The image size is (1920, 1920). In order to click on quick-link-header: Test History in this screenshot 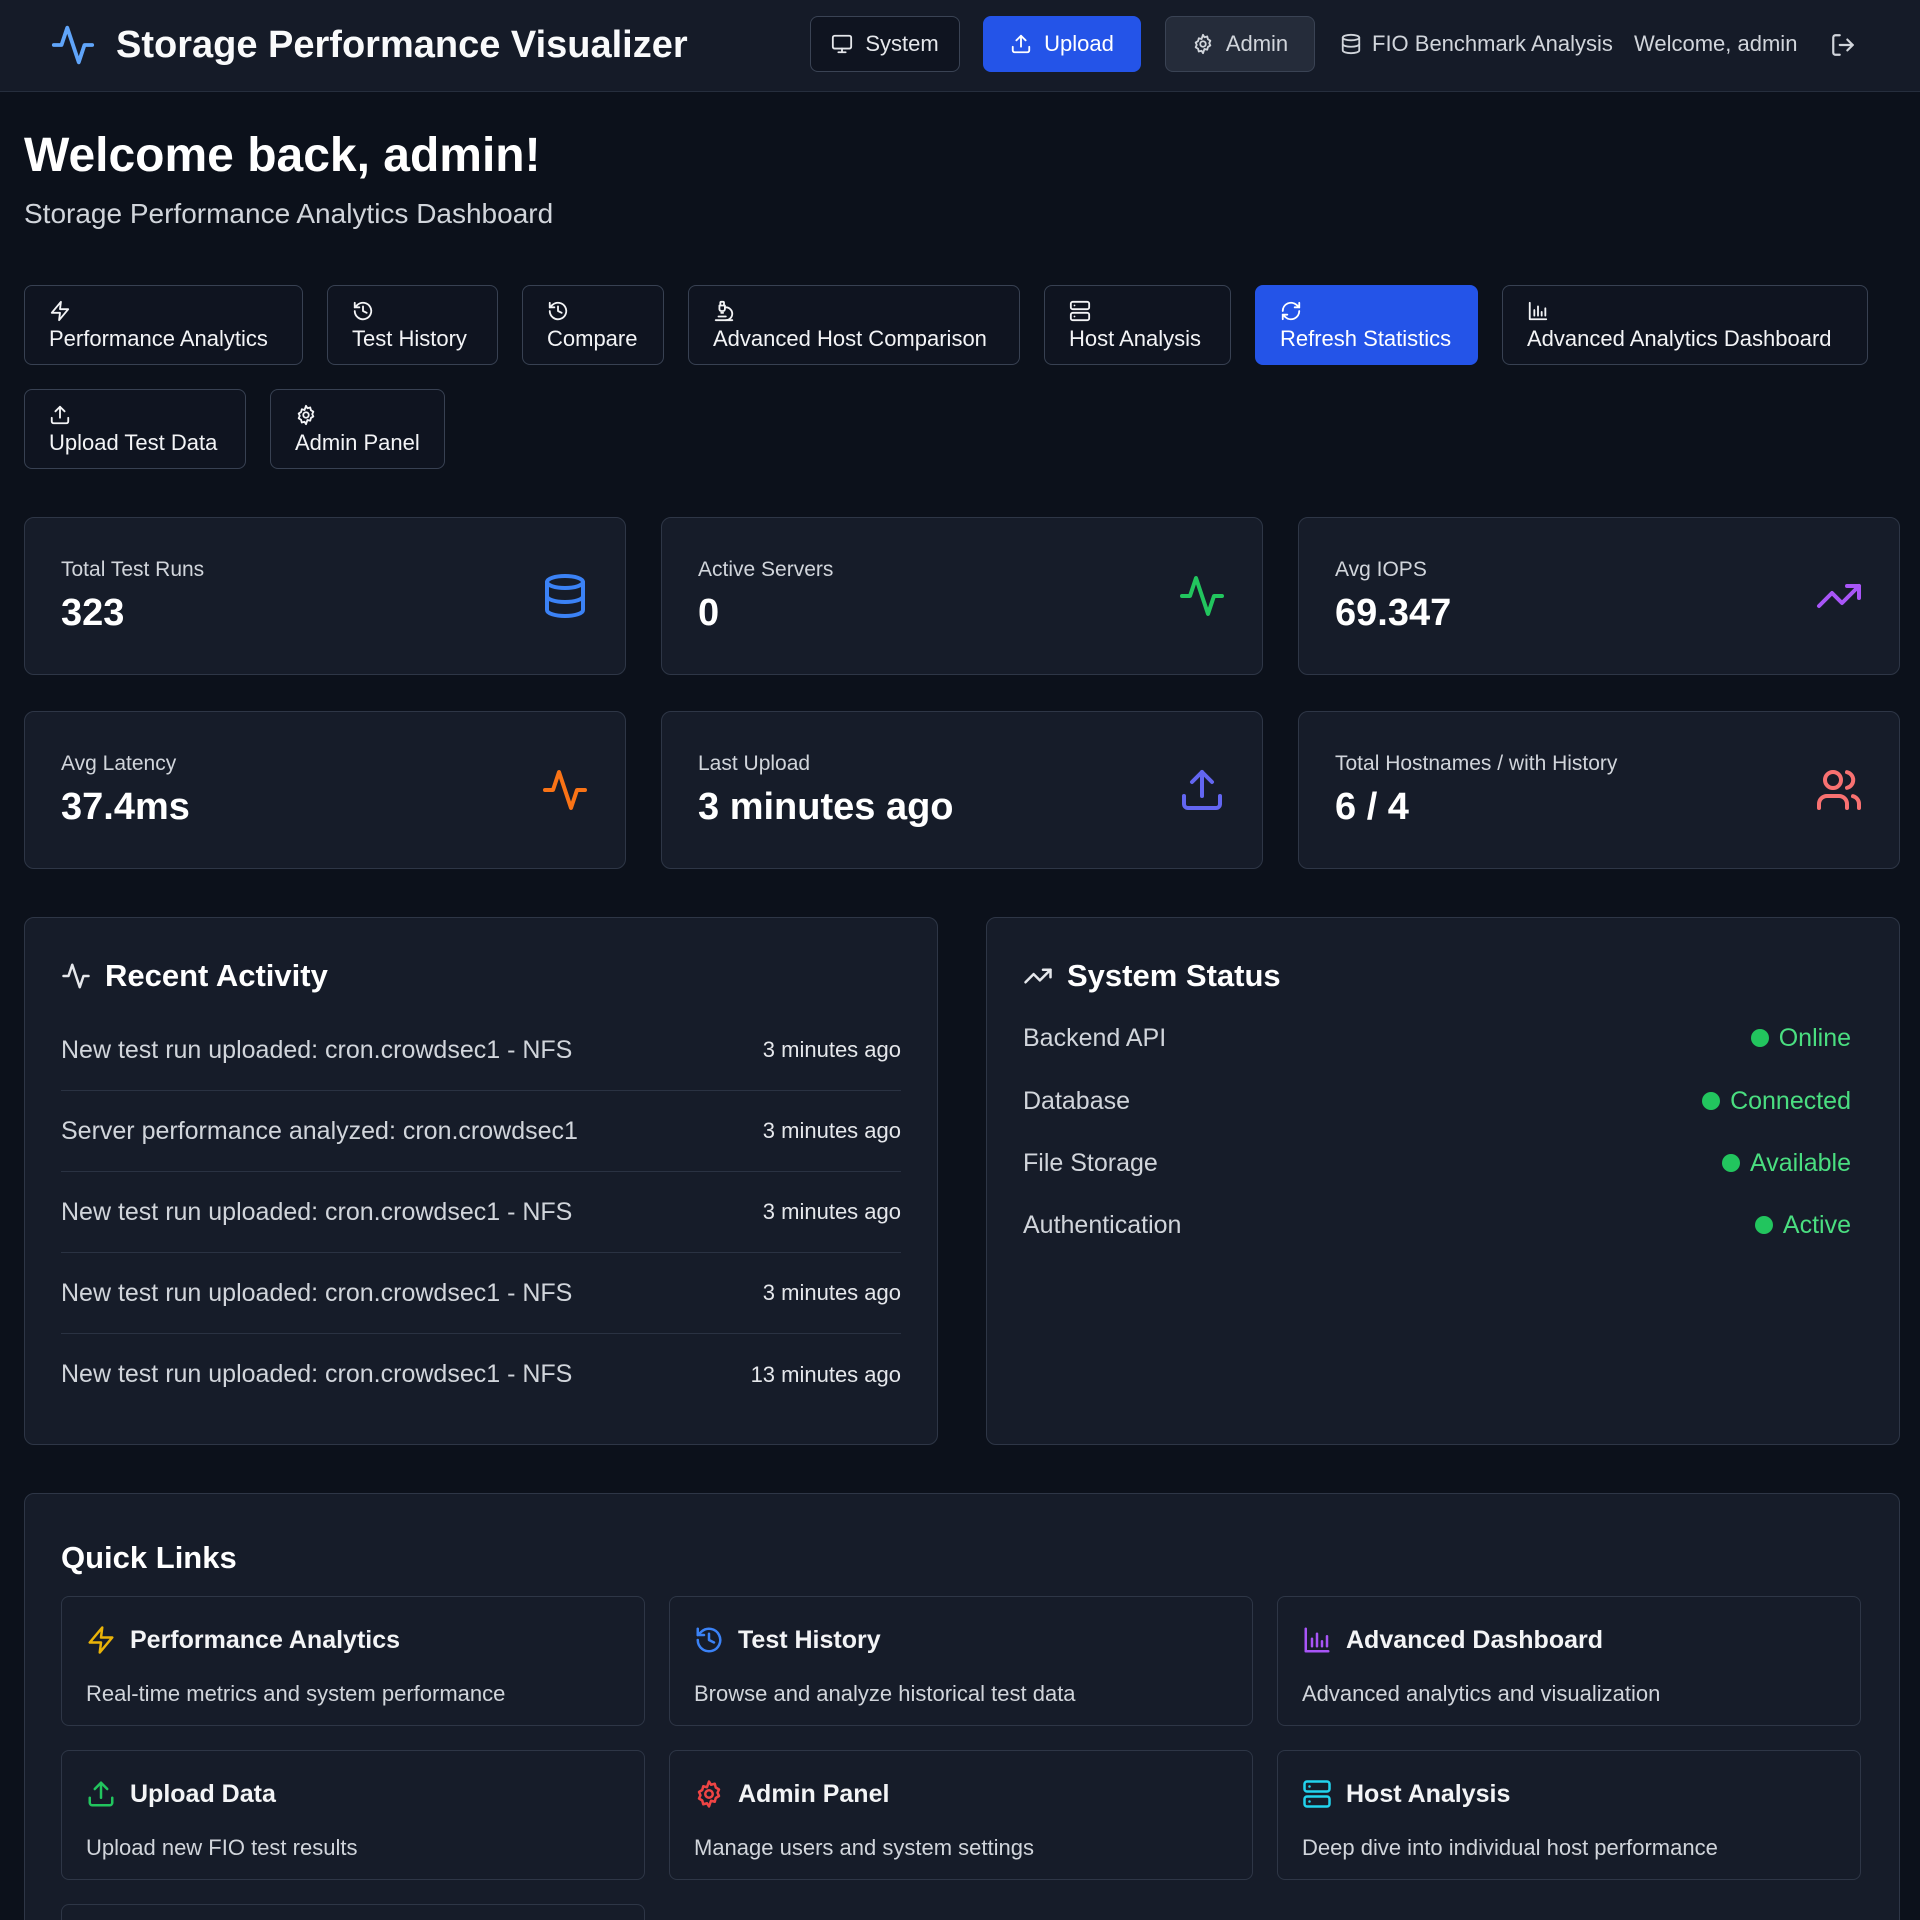, I will do `click(787, 1640)`.